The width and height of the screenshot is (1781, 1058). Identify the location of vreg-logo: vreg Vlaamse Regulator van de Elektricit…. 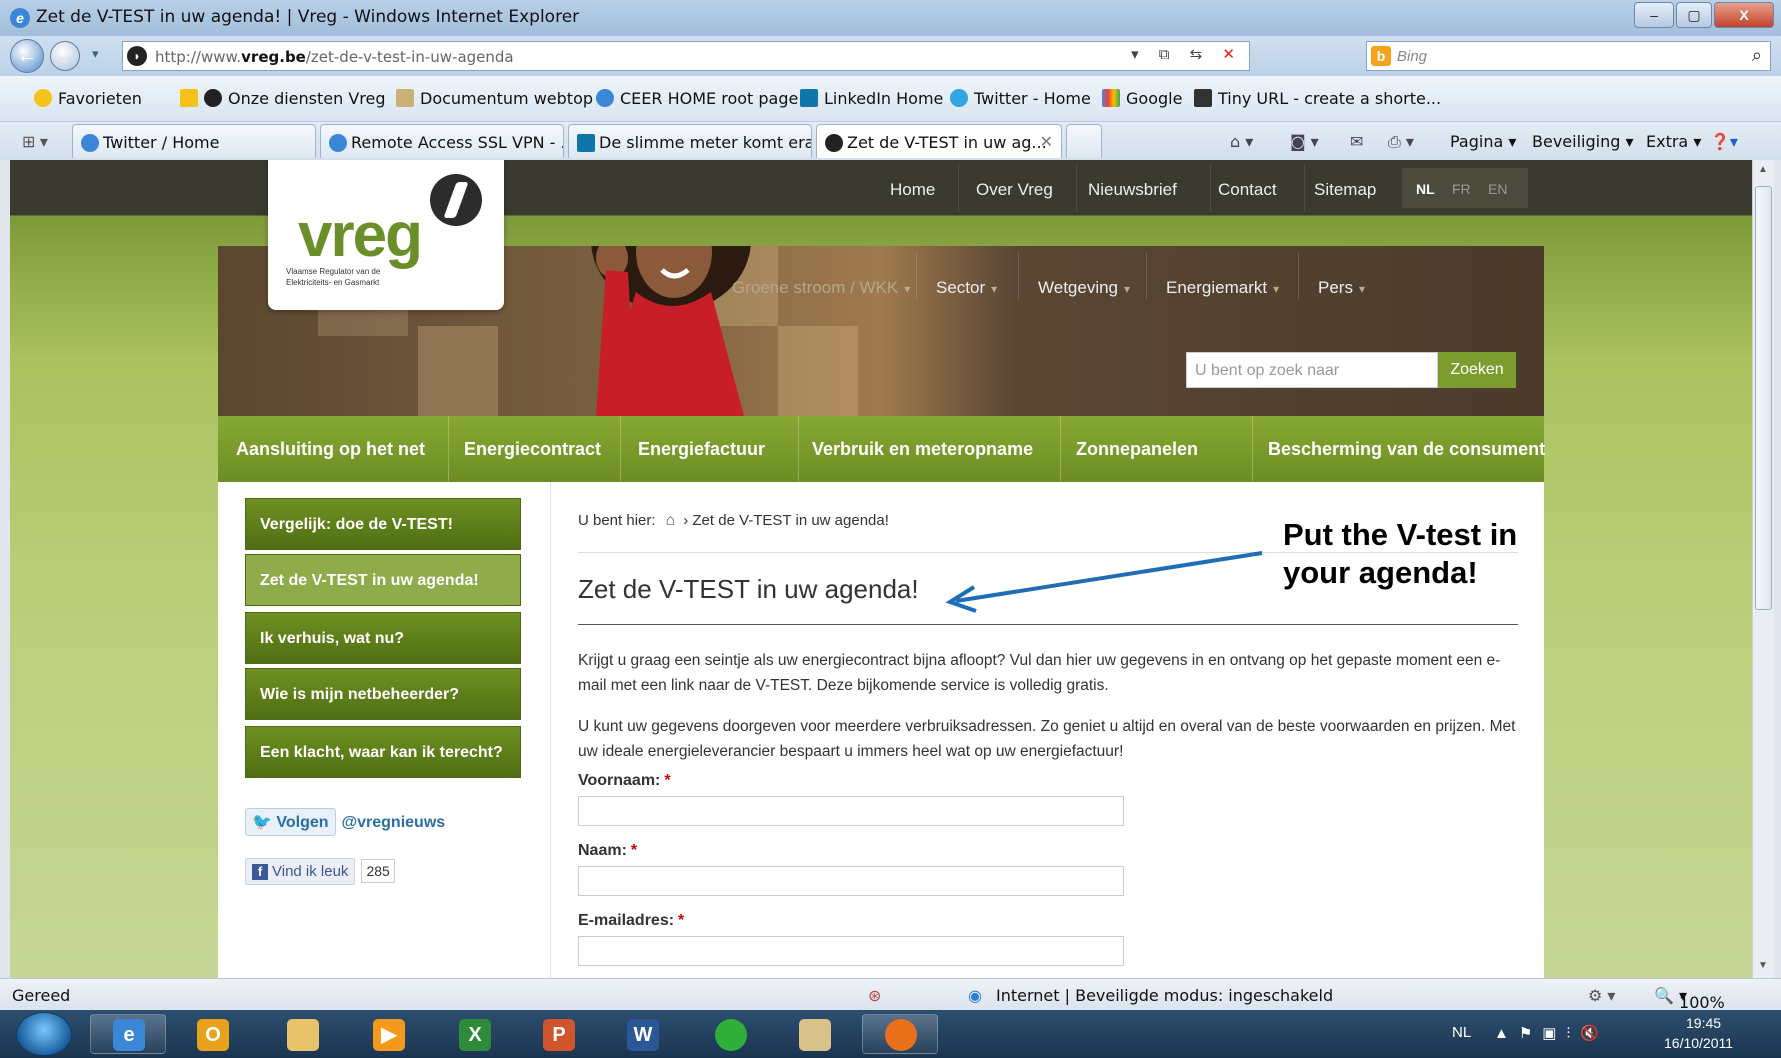
(386, 235).